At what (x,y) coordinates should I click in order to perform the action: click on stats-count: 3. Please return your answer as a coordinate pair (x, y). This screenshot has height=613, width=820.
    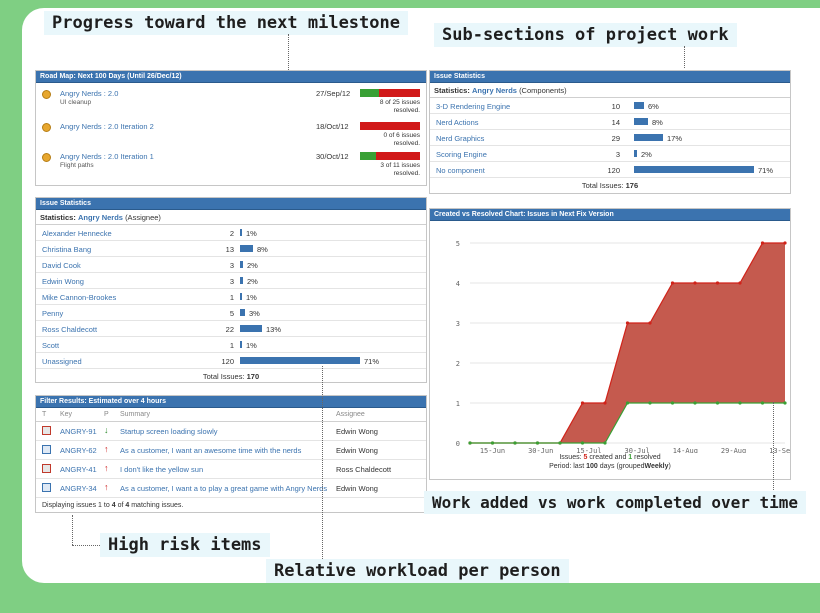
    Looking at the image, I should click on (231, 281).